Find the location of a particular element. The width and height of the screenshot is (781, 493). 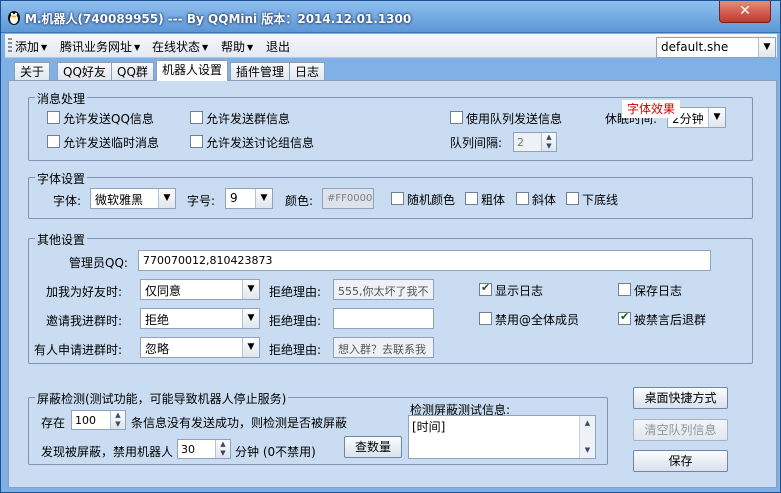

menu-tencent-urls: 腾讯业务网址 ▼ is located at coordinates (100, 46).